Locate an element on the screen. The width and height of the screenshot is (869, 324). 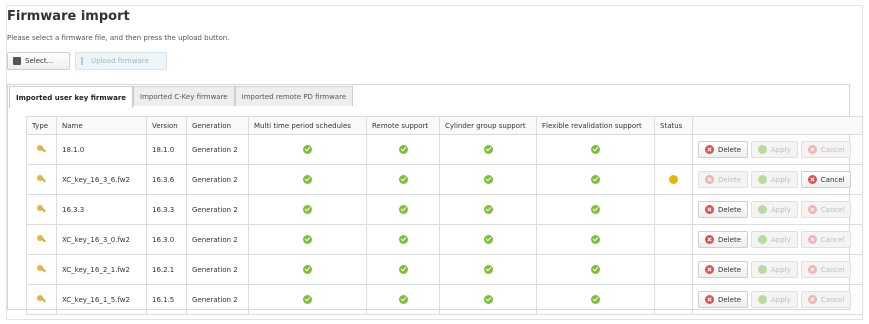
apply-icon is located at coordinates (762, 269).